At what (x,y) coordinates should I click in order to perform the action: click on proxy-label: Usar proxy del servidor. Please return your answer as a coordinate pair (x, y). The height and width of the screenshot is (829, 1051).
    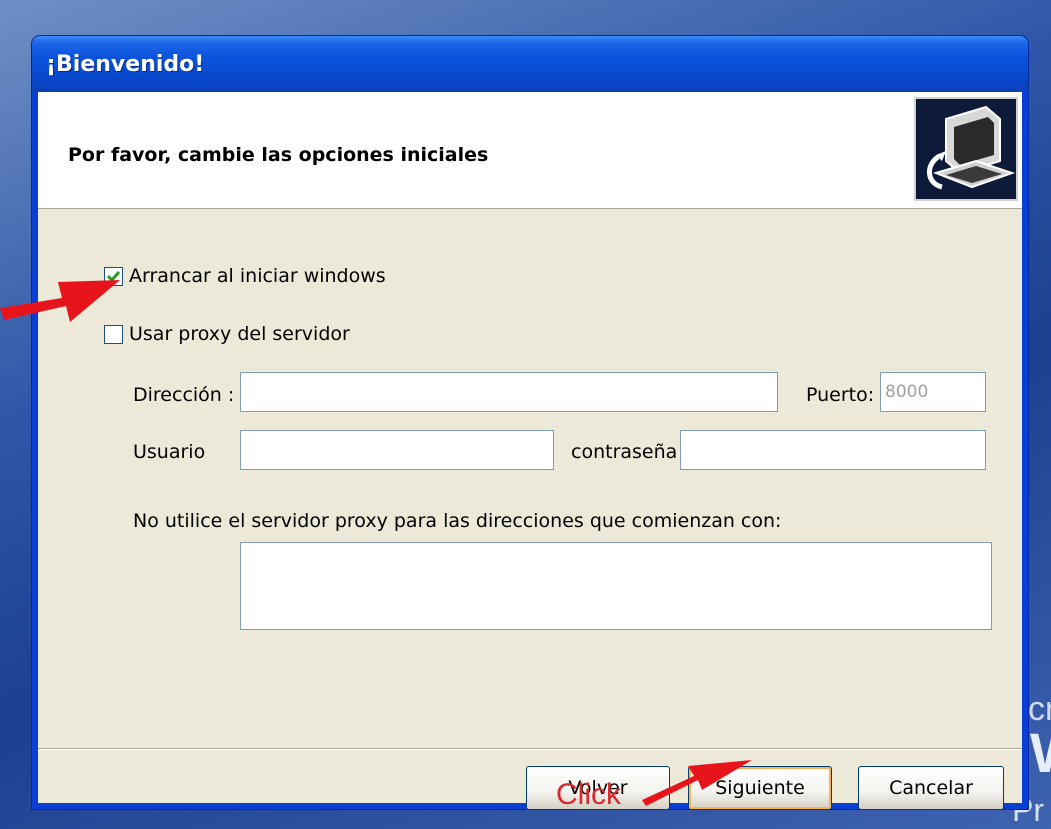
    Looking at the image, I should click on (239, 334).